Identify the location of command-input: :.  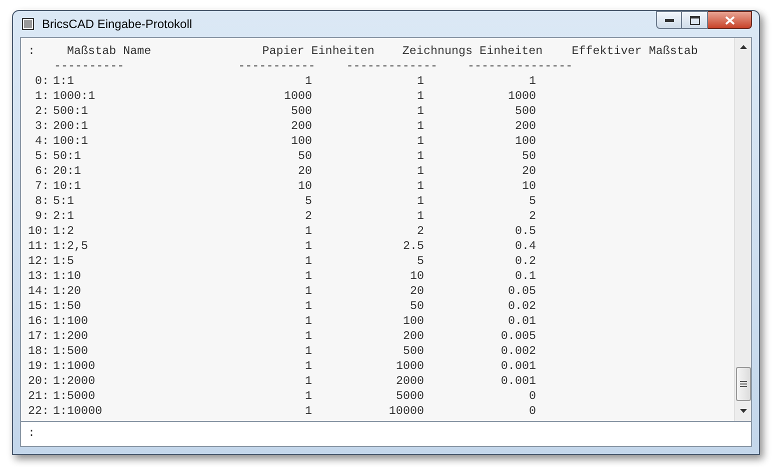
(386, 434).